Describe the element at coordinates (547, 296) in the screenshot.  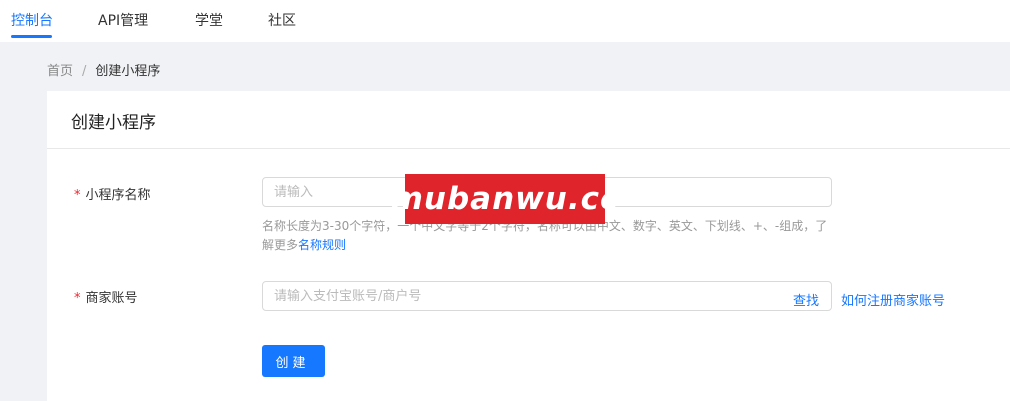
I see `merchant-account-input` at that location.